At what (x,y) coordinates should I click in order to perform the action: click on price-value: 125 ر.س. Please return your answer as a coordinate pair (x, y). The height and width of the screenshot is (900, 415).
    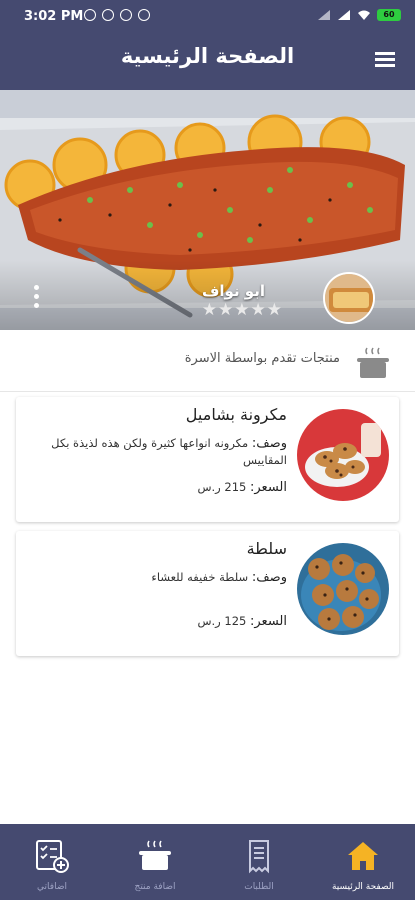
    Looking at the image, I should click on (222, 621).